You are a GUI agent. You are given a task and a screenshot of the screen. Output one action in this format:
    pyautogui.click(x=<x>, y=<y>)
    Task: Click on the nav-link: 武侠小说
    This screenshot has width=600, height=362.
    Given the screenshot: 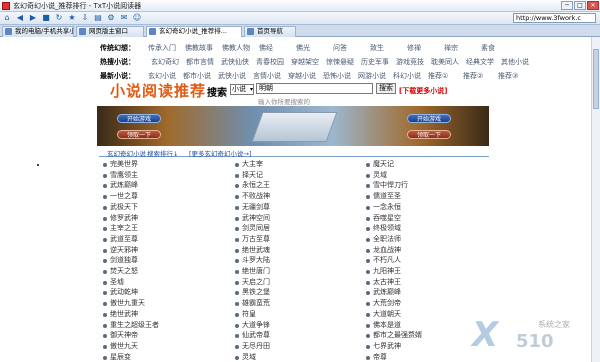 What is the action you would take?
    pyautogui.click(x=232, y=76)
    